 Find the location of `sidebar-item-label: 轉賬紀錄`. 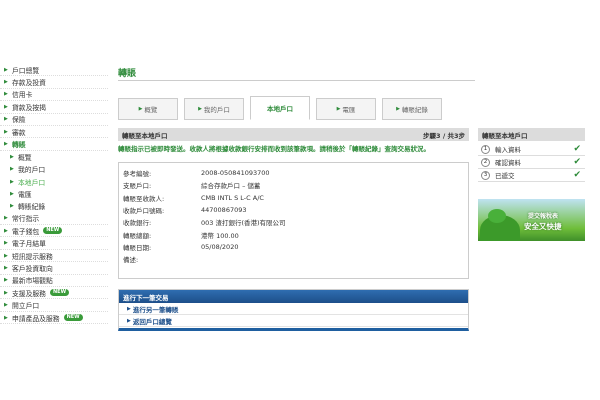

sidebar-item-label: 轉賬紀錄 is located at coordinates (32, 207).